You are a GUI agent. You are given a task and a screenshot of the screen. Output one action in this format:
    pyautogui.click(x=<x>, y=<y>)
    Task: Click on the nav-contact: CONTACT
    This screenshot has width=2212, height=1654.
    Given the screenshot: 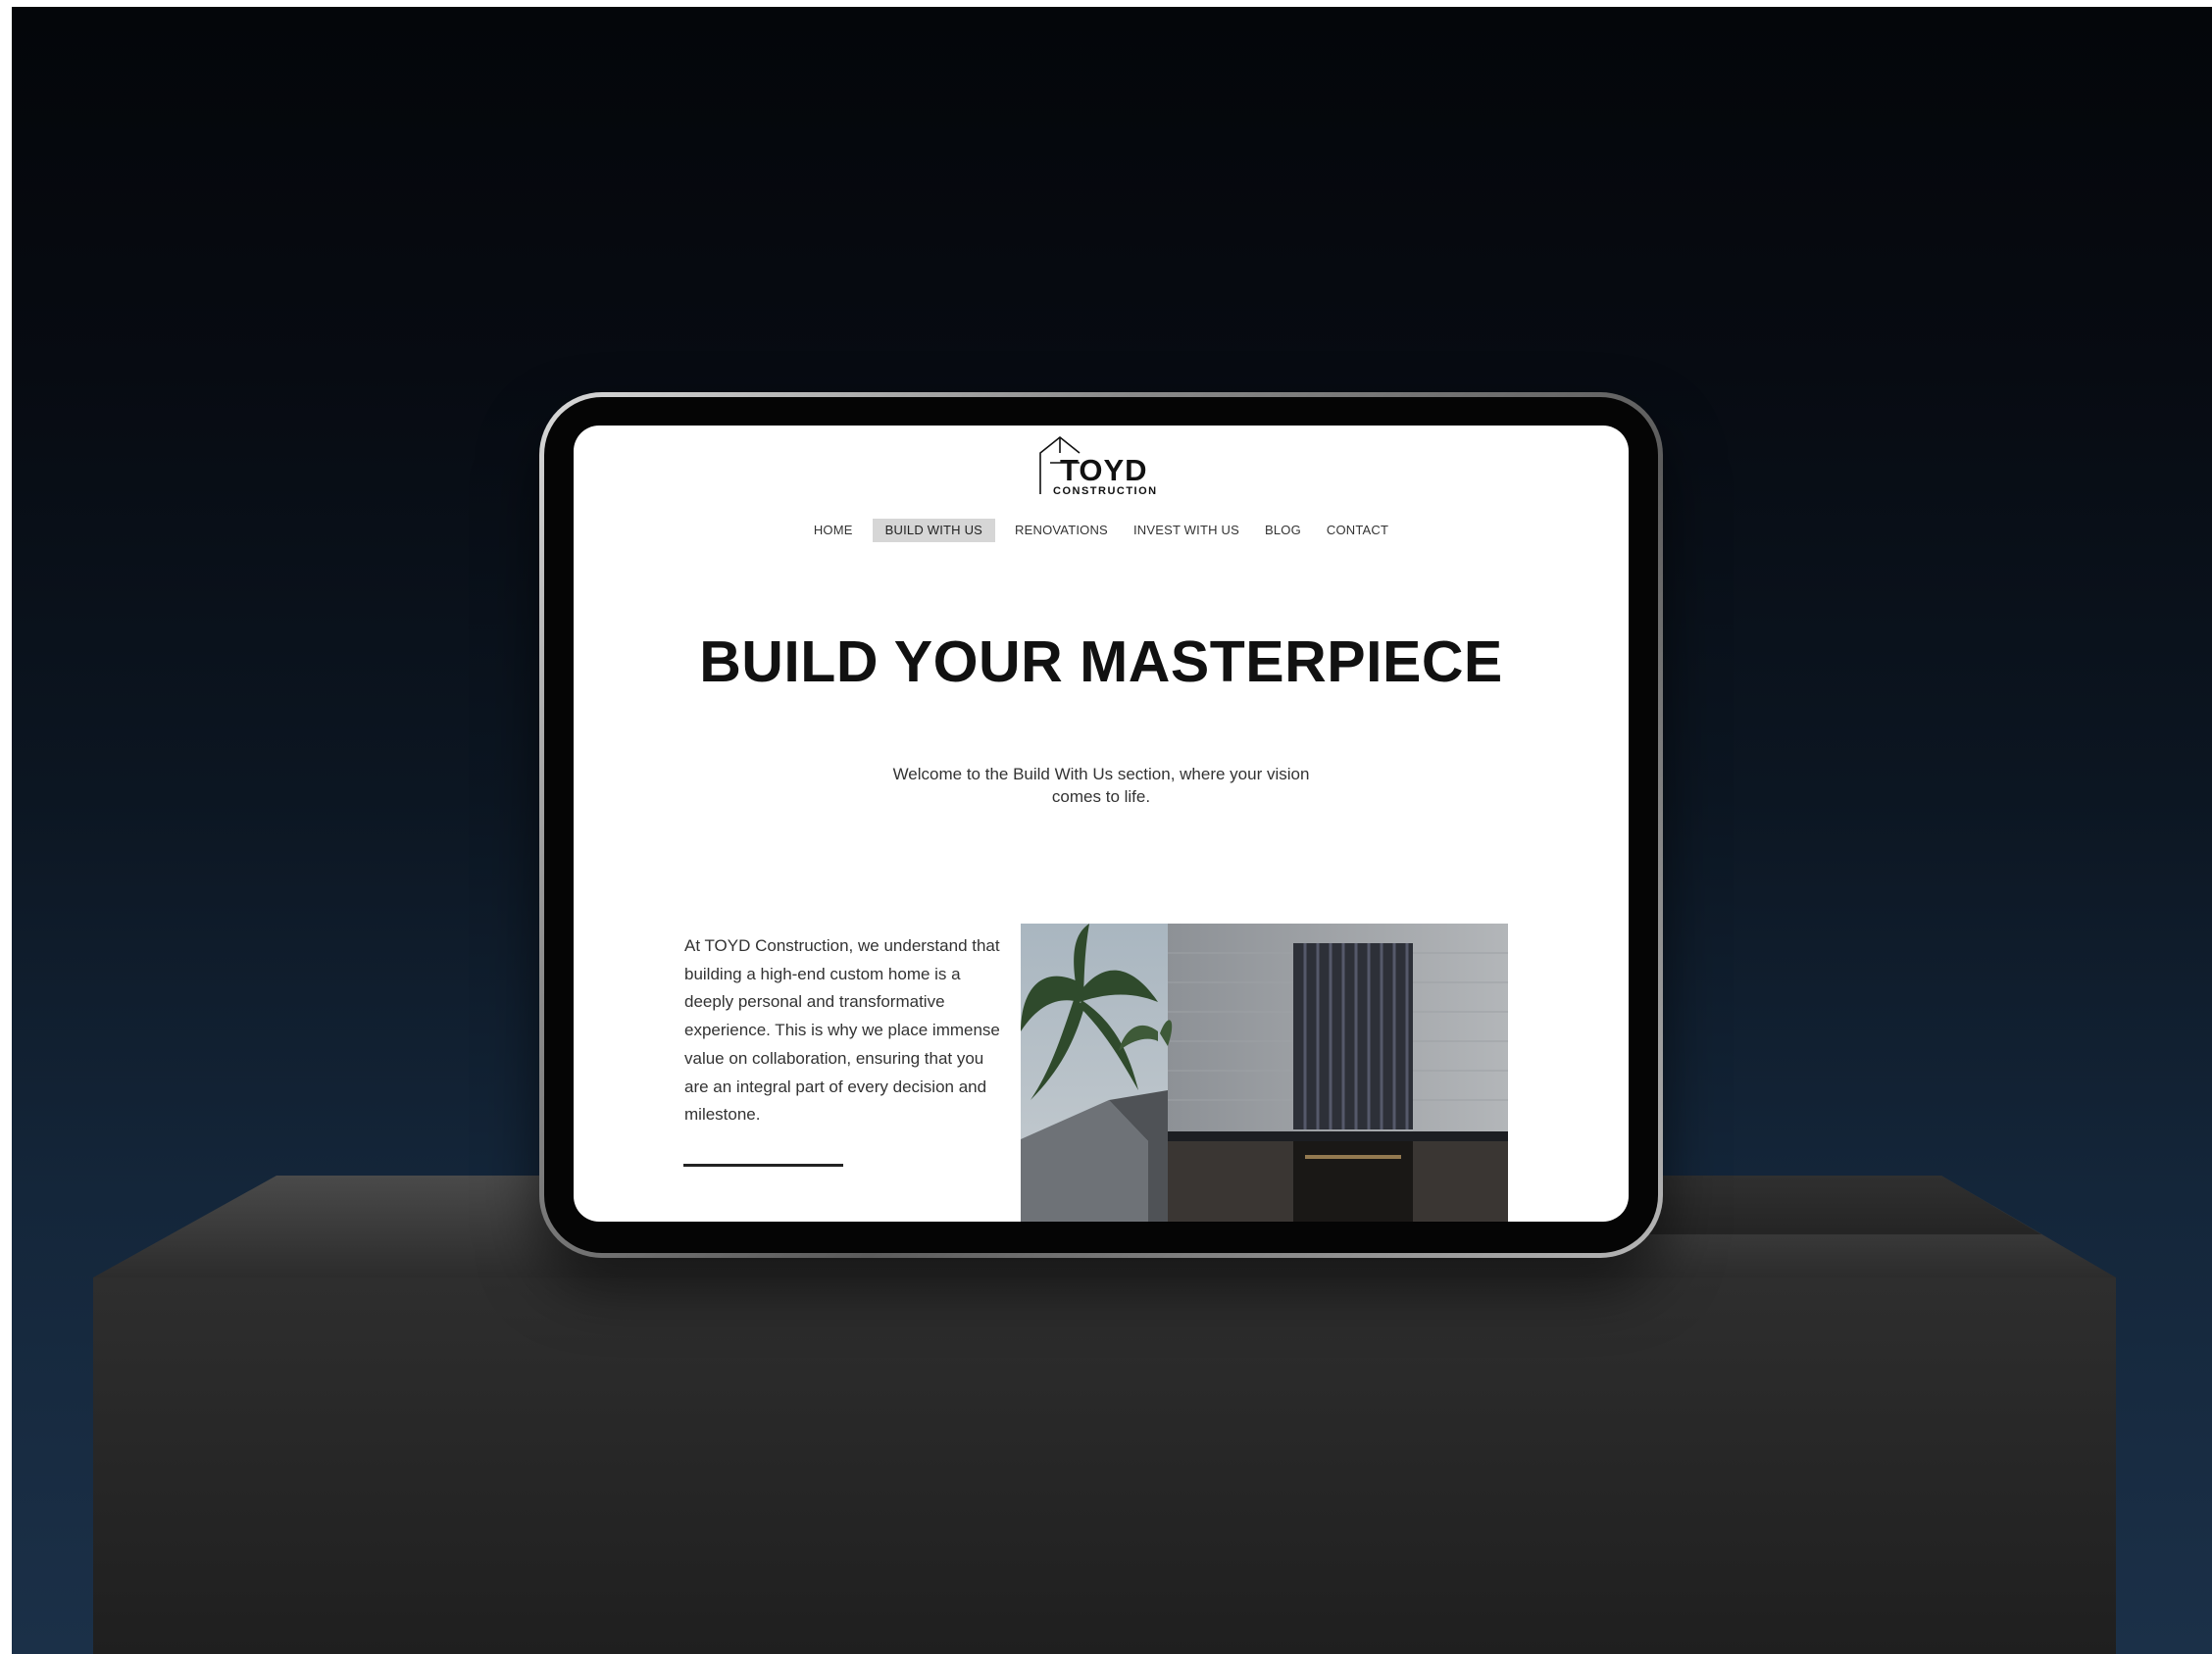 What is the action you would take?
    pyautogui.click(x=1357, y=530)
    